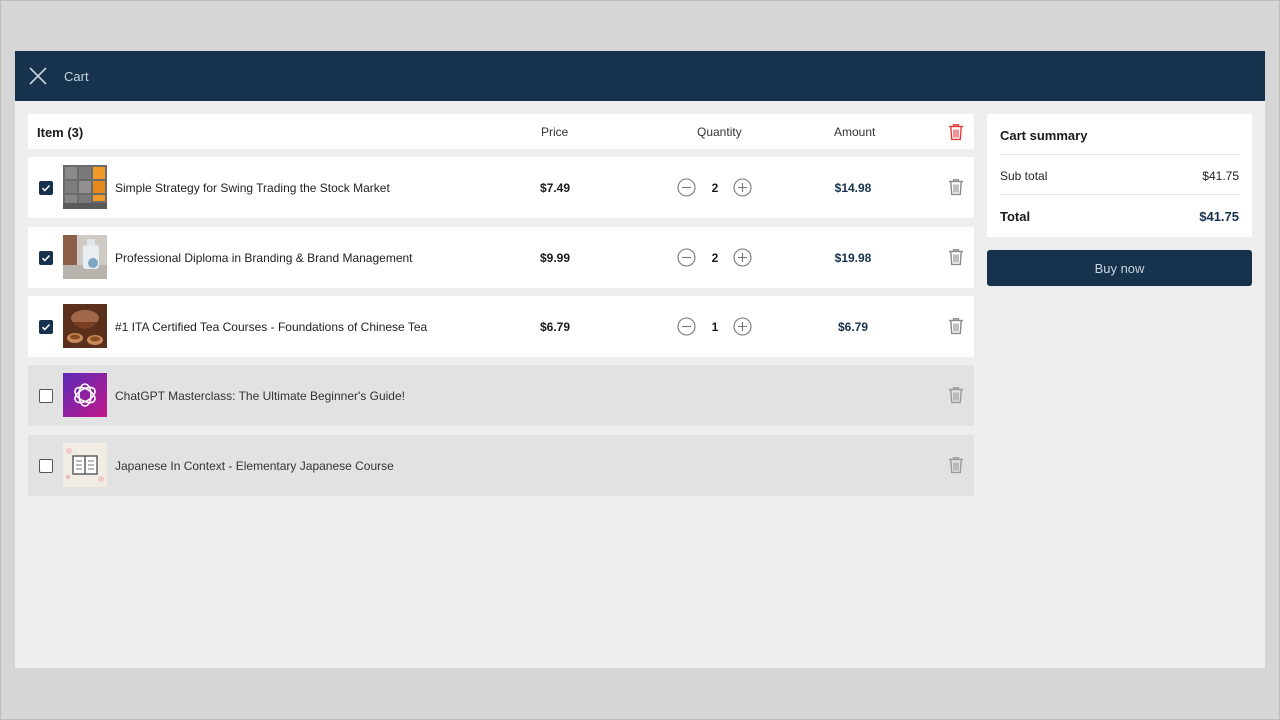 This screenshot has height=720, width=1280. I want to click on delete-all-button, so click(956, 133).